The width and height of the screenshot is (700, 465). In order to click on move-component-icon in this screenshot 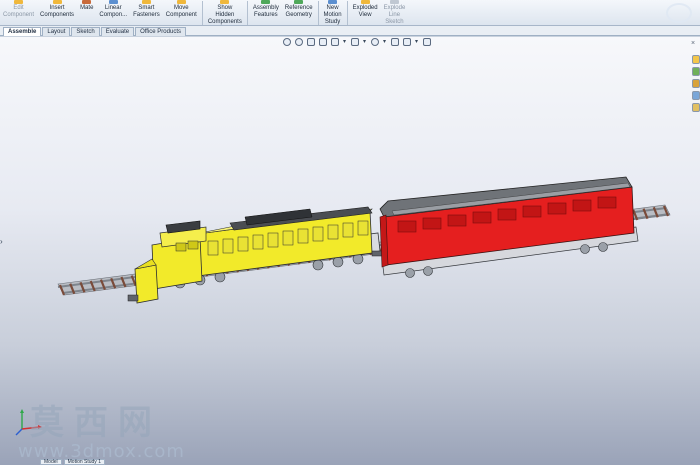, I will do `click(181, 2)`.